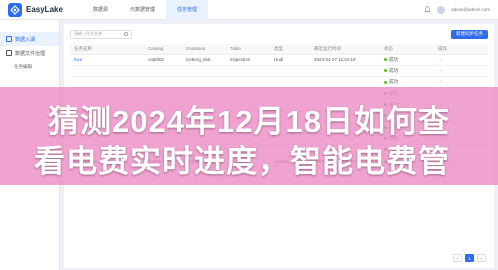  Describe the element at coordinates (290, 60) in the screenshot. I see `table-cell: Hudi` at that location.